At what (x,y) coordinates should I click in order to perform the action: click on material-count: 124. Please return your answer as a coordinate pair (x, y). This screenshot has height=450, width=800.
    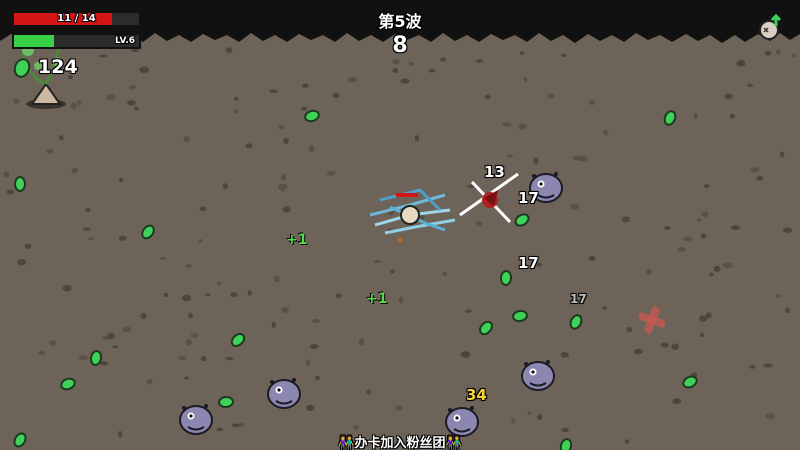
    Looking at the image, I should click on (58, 67).